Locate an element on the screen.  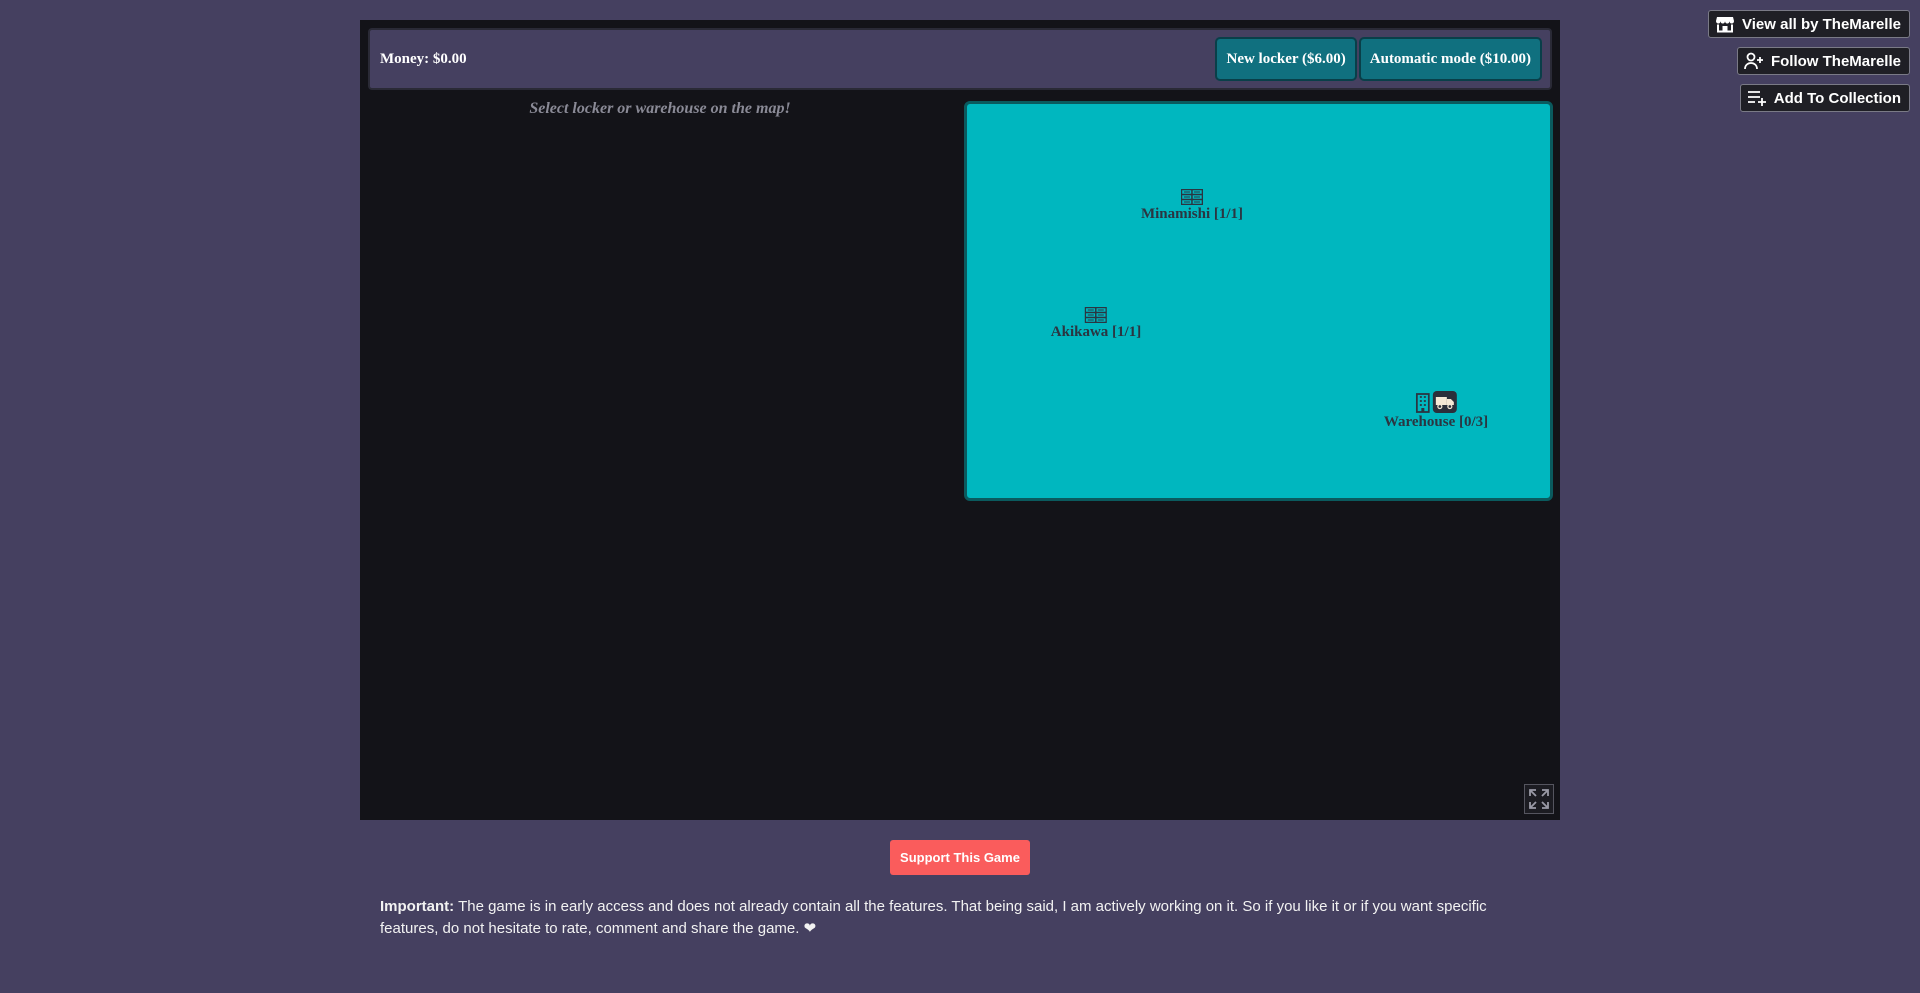
notice-prefix: Important: is located at coordinates (417, 906).